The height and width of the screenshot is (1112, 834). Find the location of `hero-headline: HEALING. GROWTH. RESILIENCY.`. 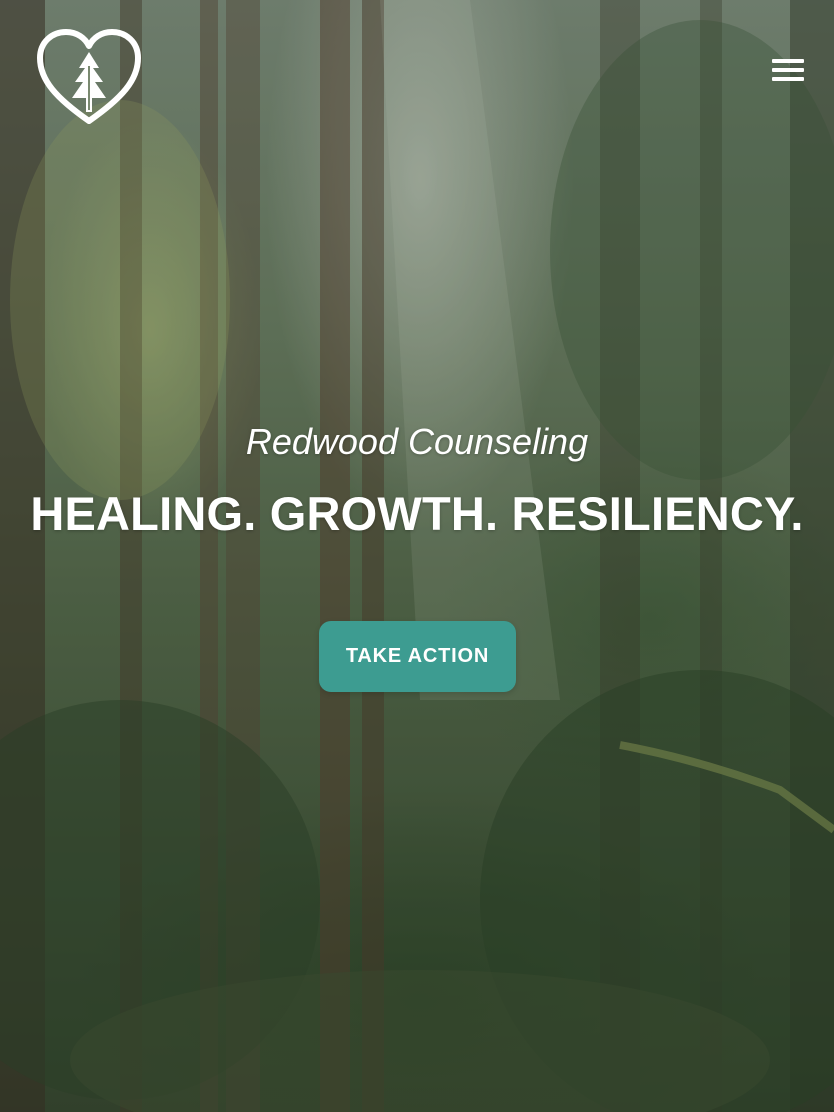

hero-headline: HEALING. GROWTH. RESILIENCY. is located at coordinates (417, 513).